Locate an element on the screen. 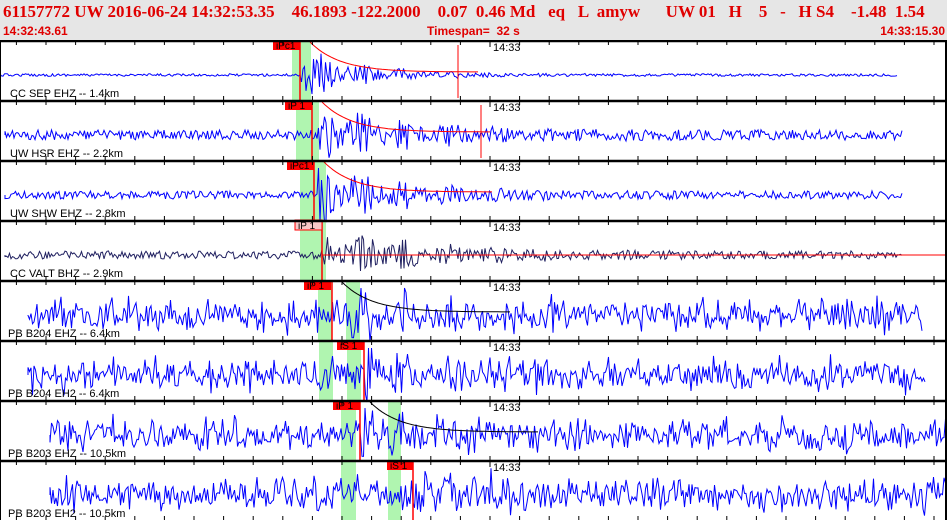 This screenshot has height=520, width=947. channel-label: PB B203 EH2 -- 10.5km is located at coordinates (66, 514).